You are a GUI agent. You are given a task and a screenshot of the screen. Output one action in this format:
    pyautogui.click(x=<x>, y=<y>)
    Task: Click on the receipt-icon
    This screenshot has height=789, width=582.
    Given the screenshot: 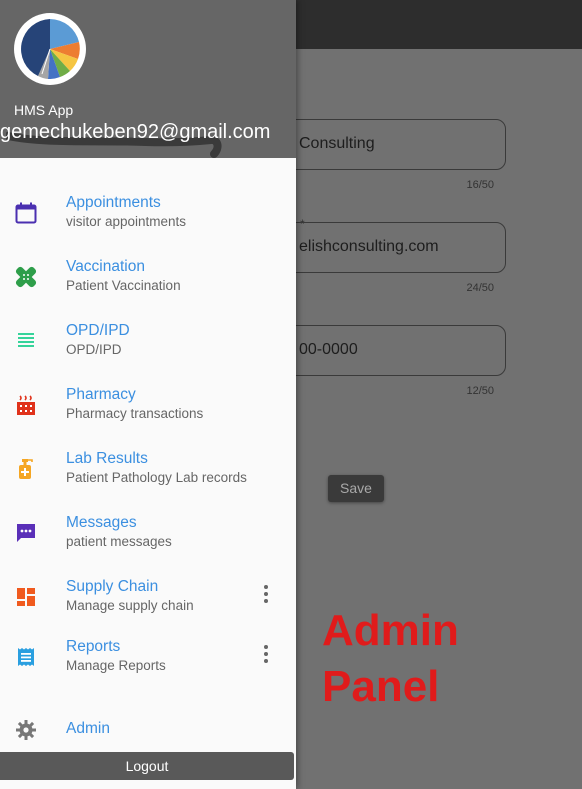 What is the action you would take?
    pyautogui.click(x=26, y=657)
    